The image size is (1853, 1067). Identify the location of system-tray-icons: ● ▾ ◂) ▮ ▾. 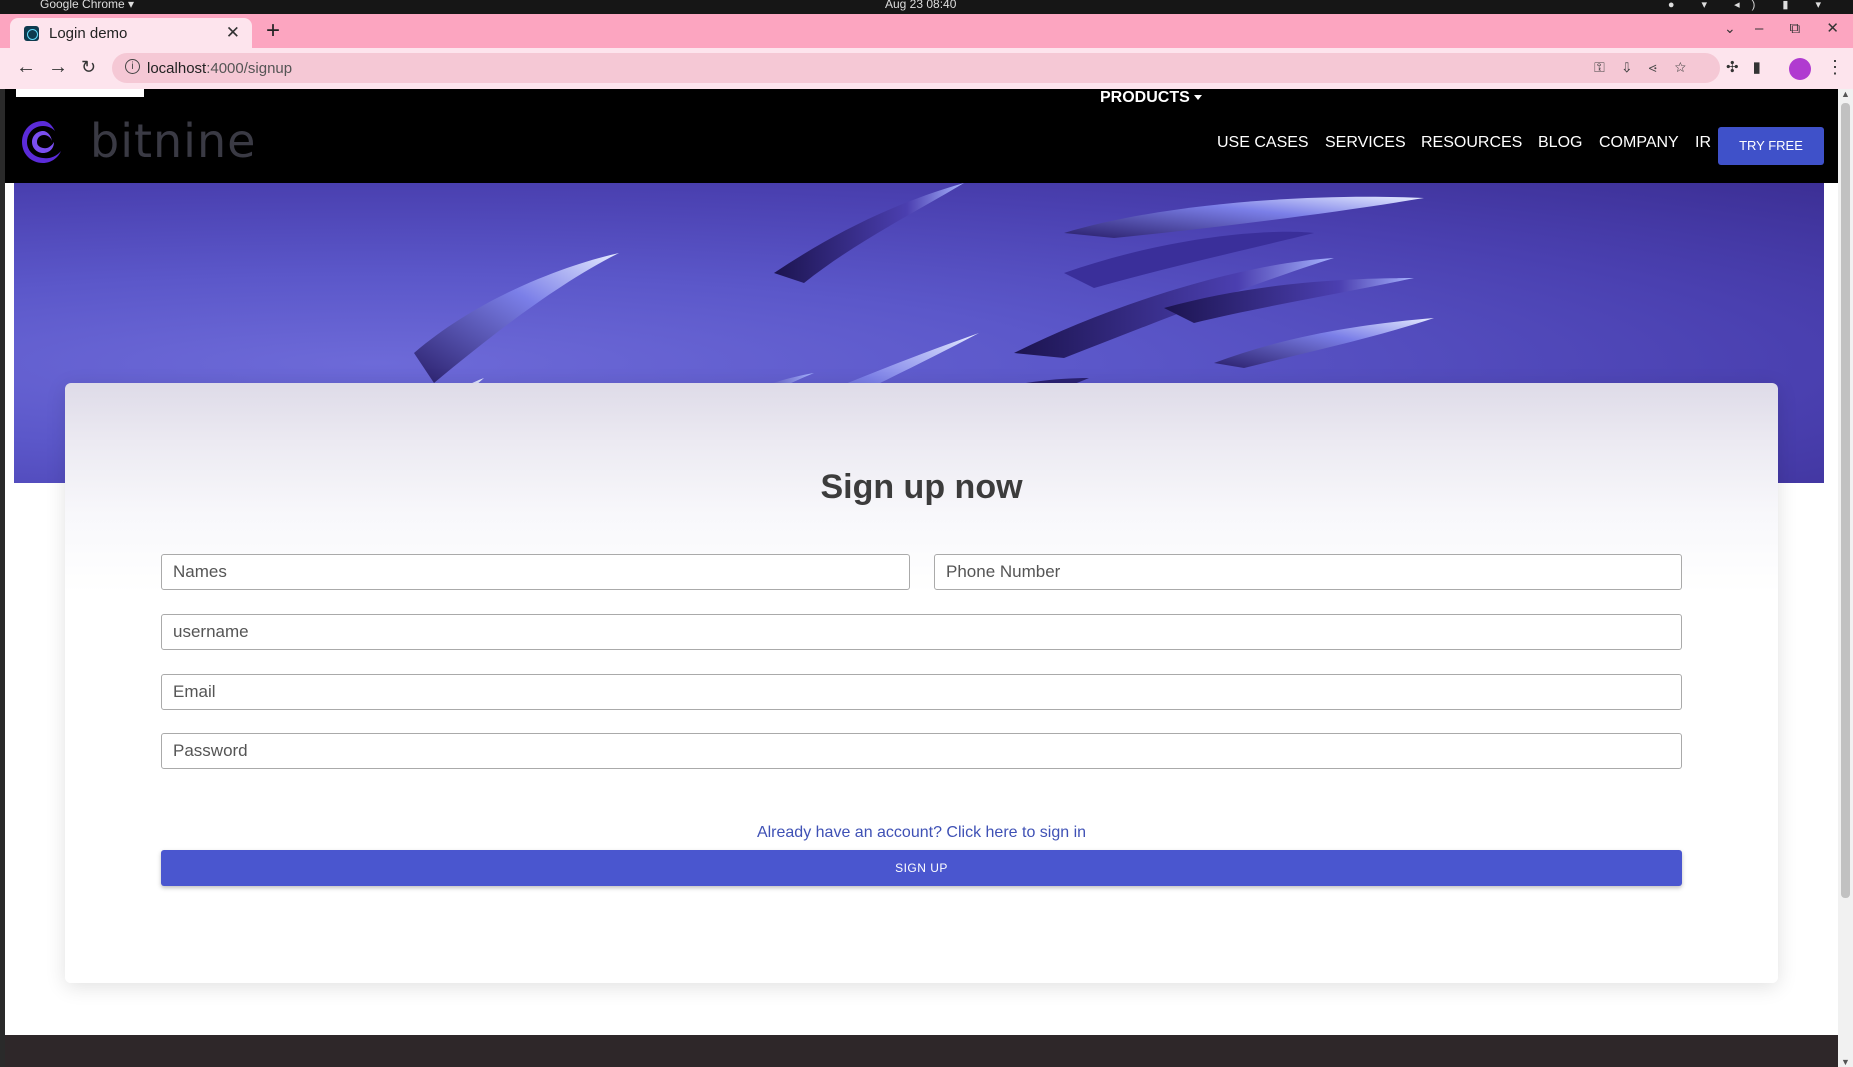
(1750, 5).